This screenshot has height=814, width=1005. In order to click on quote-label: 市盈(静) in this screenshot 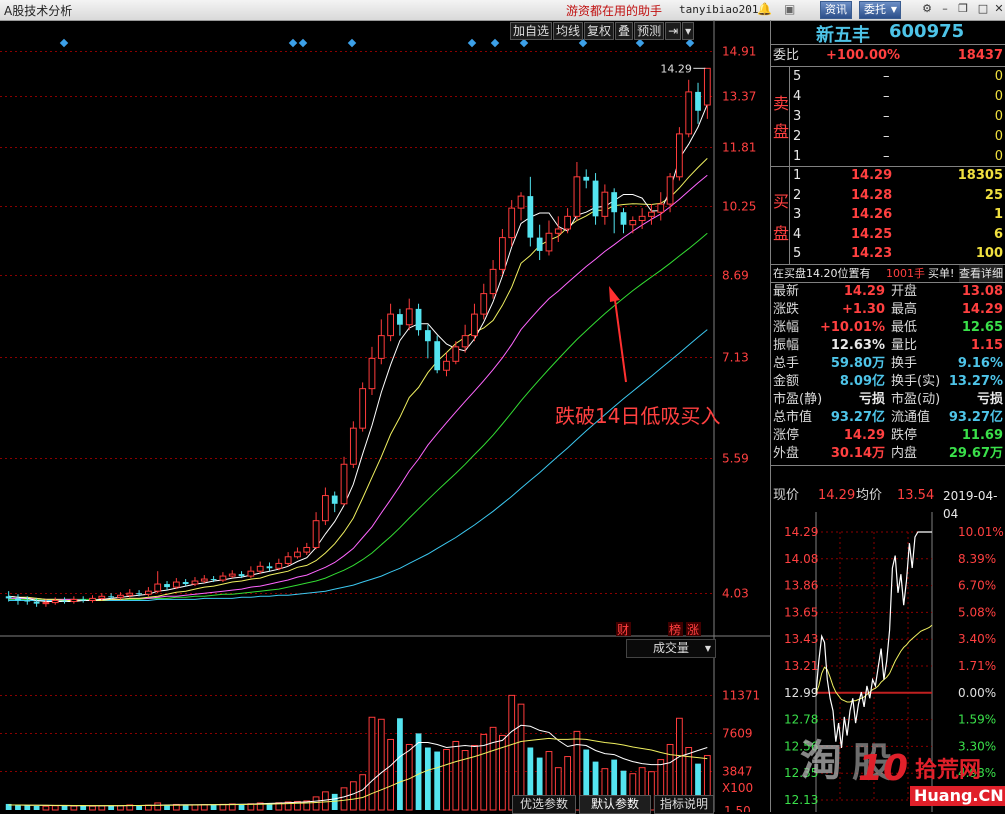, I will do `click(798, 399)`.